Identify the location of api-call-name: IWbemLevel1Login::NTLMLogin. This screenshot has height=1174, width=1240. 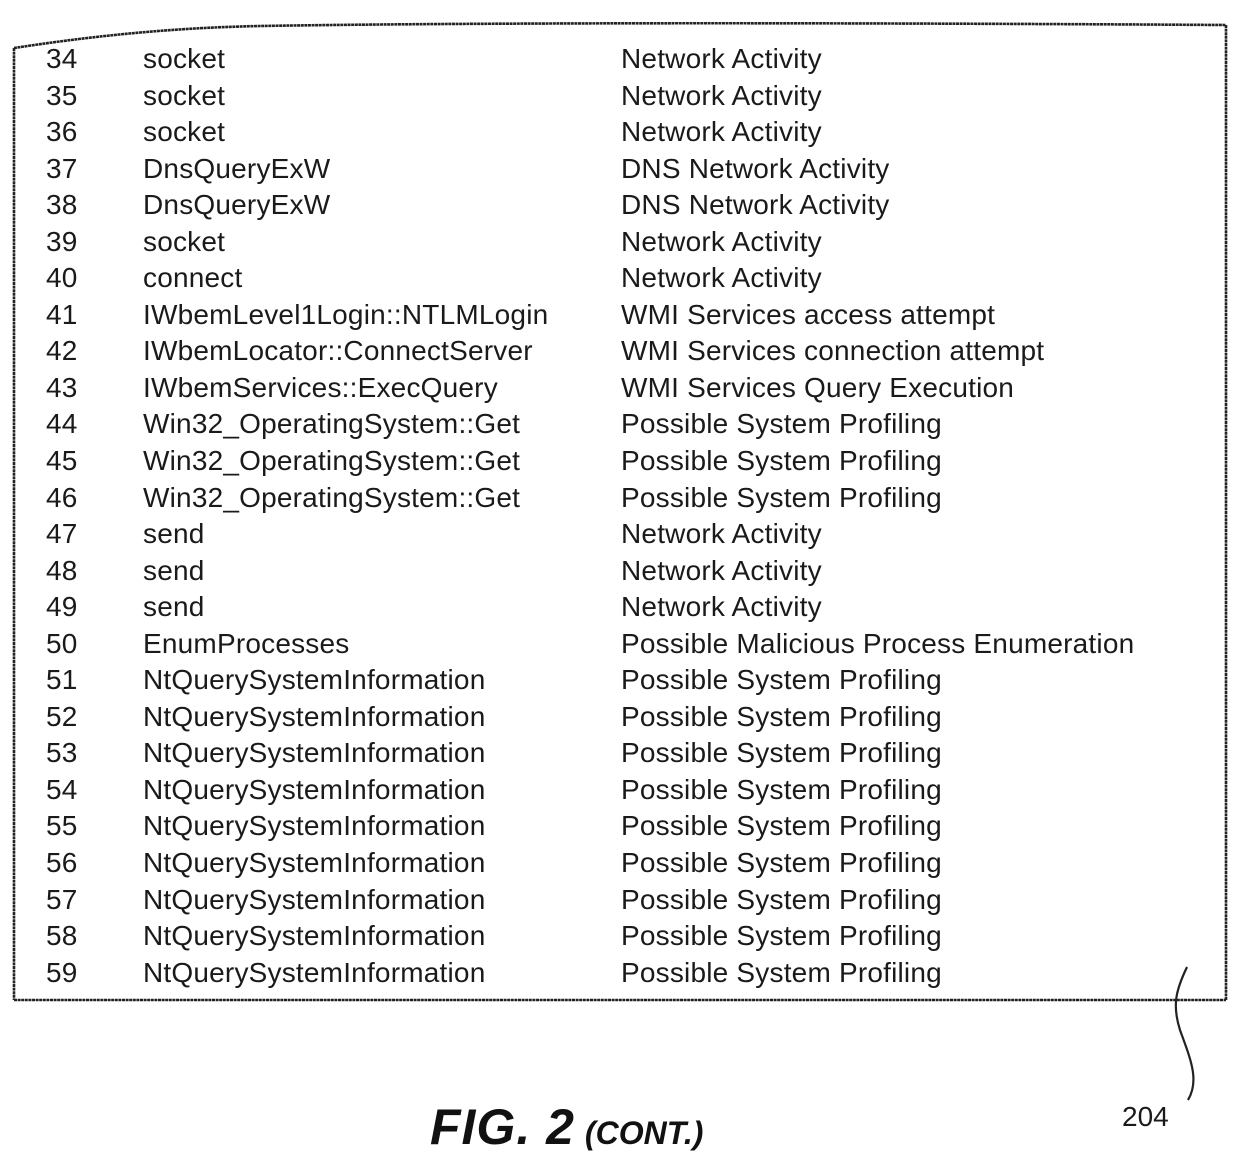
(346, 314).